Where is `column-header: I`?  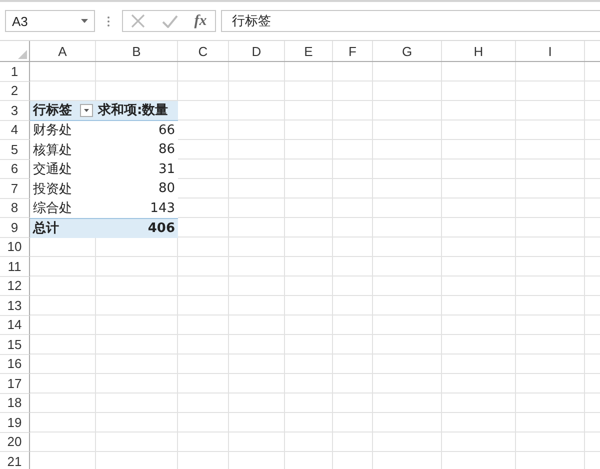 column-header: I is located at coordinates (550, 51).